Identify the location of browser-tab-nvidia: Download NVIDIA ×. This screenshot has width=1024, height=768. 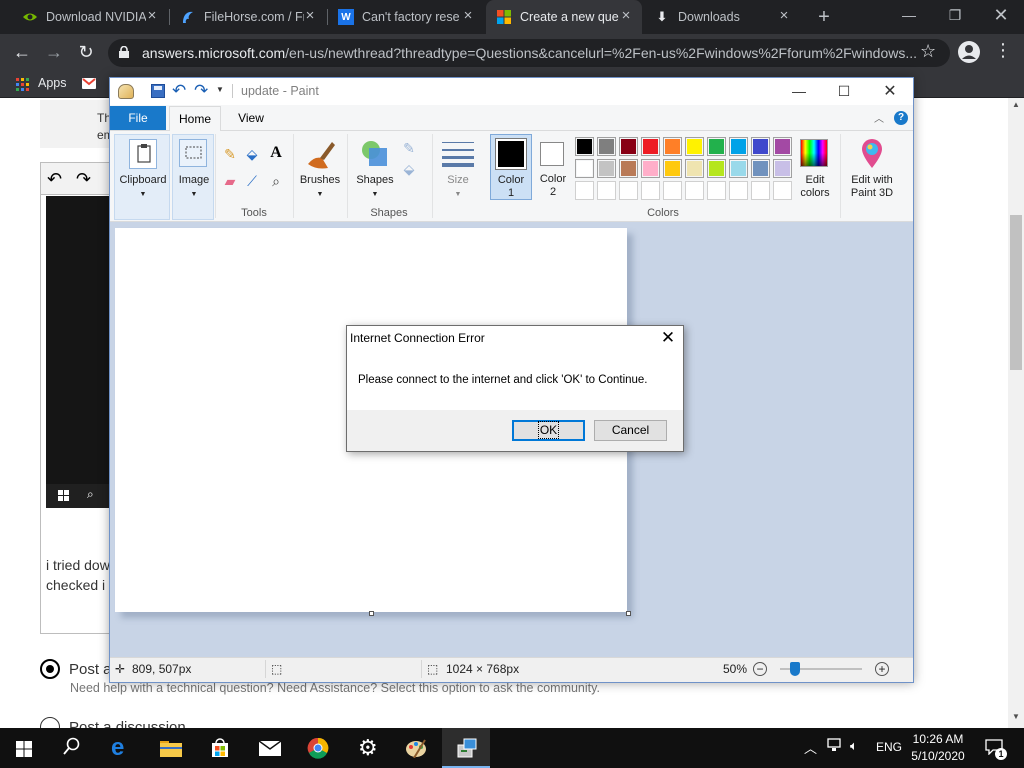
(89, 17).